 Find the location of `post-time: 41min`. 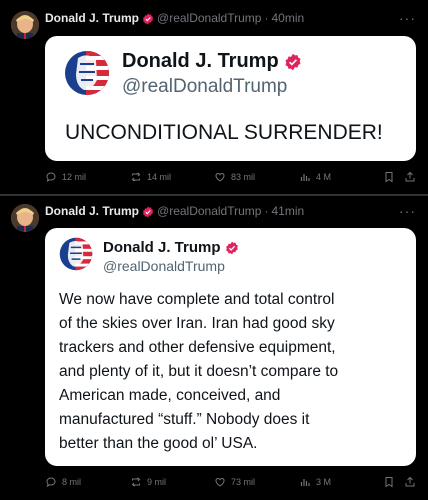

post-time: 41min is located at coordinates (287, 211).